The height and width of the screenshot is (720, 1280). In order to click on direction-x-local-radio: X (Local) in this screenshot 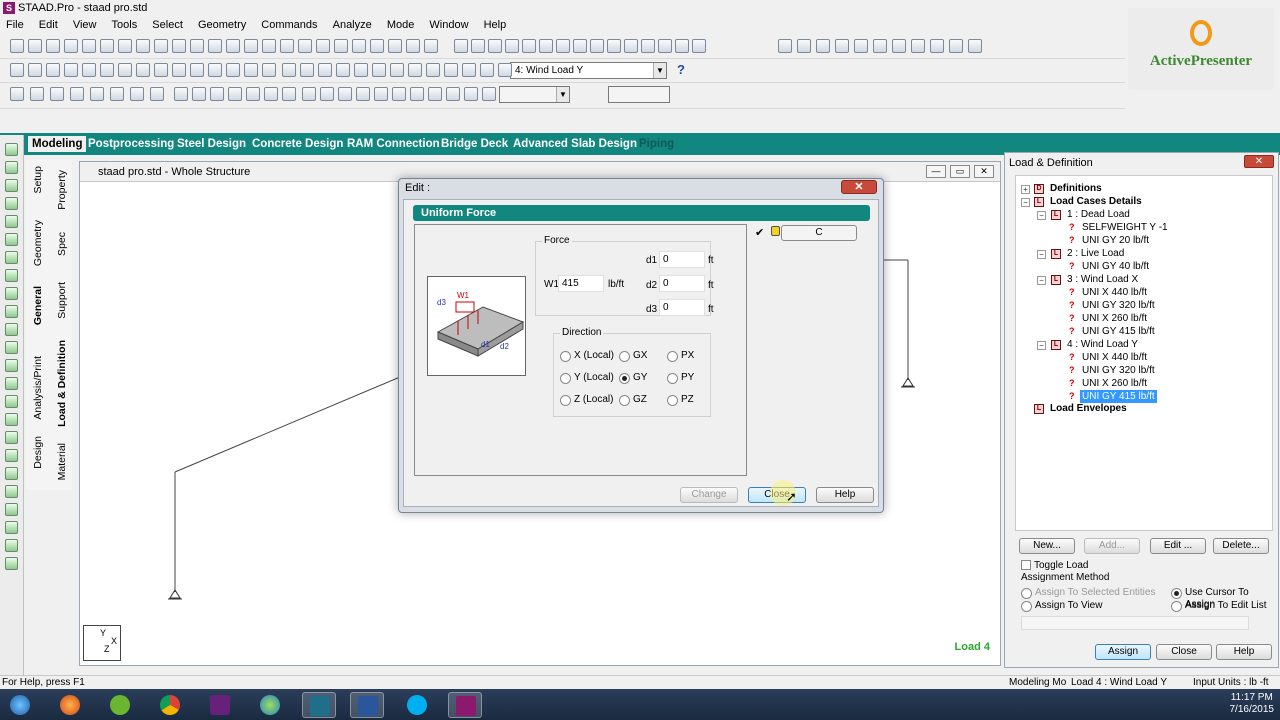, I will do `click(587, 356)`.